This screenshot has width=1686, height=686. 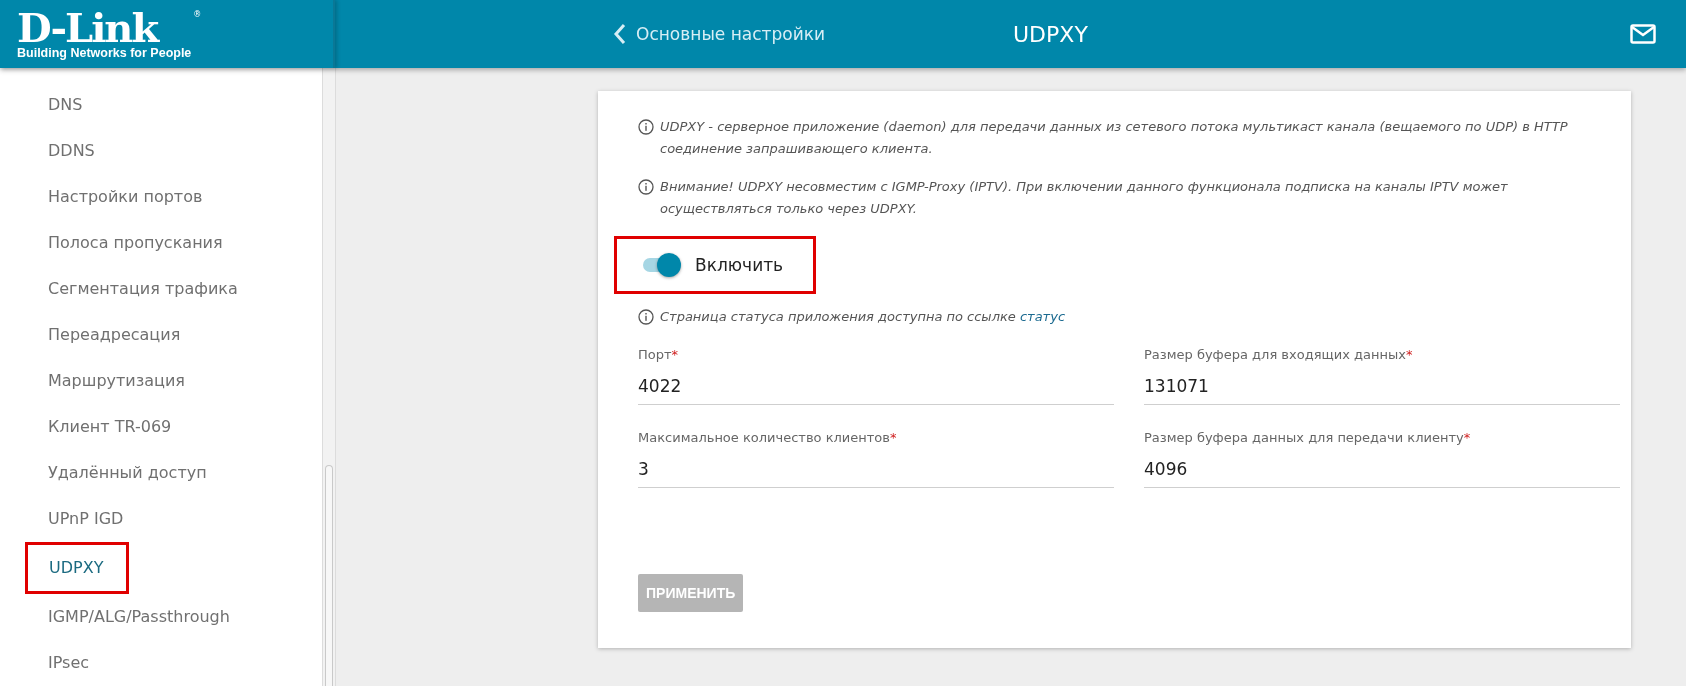 What do you see at coordinates (1643, 34) in the screenshot?
I see `mail-icon` at bounding box center [1643, 34].